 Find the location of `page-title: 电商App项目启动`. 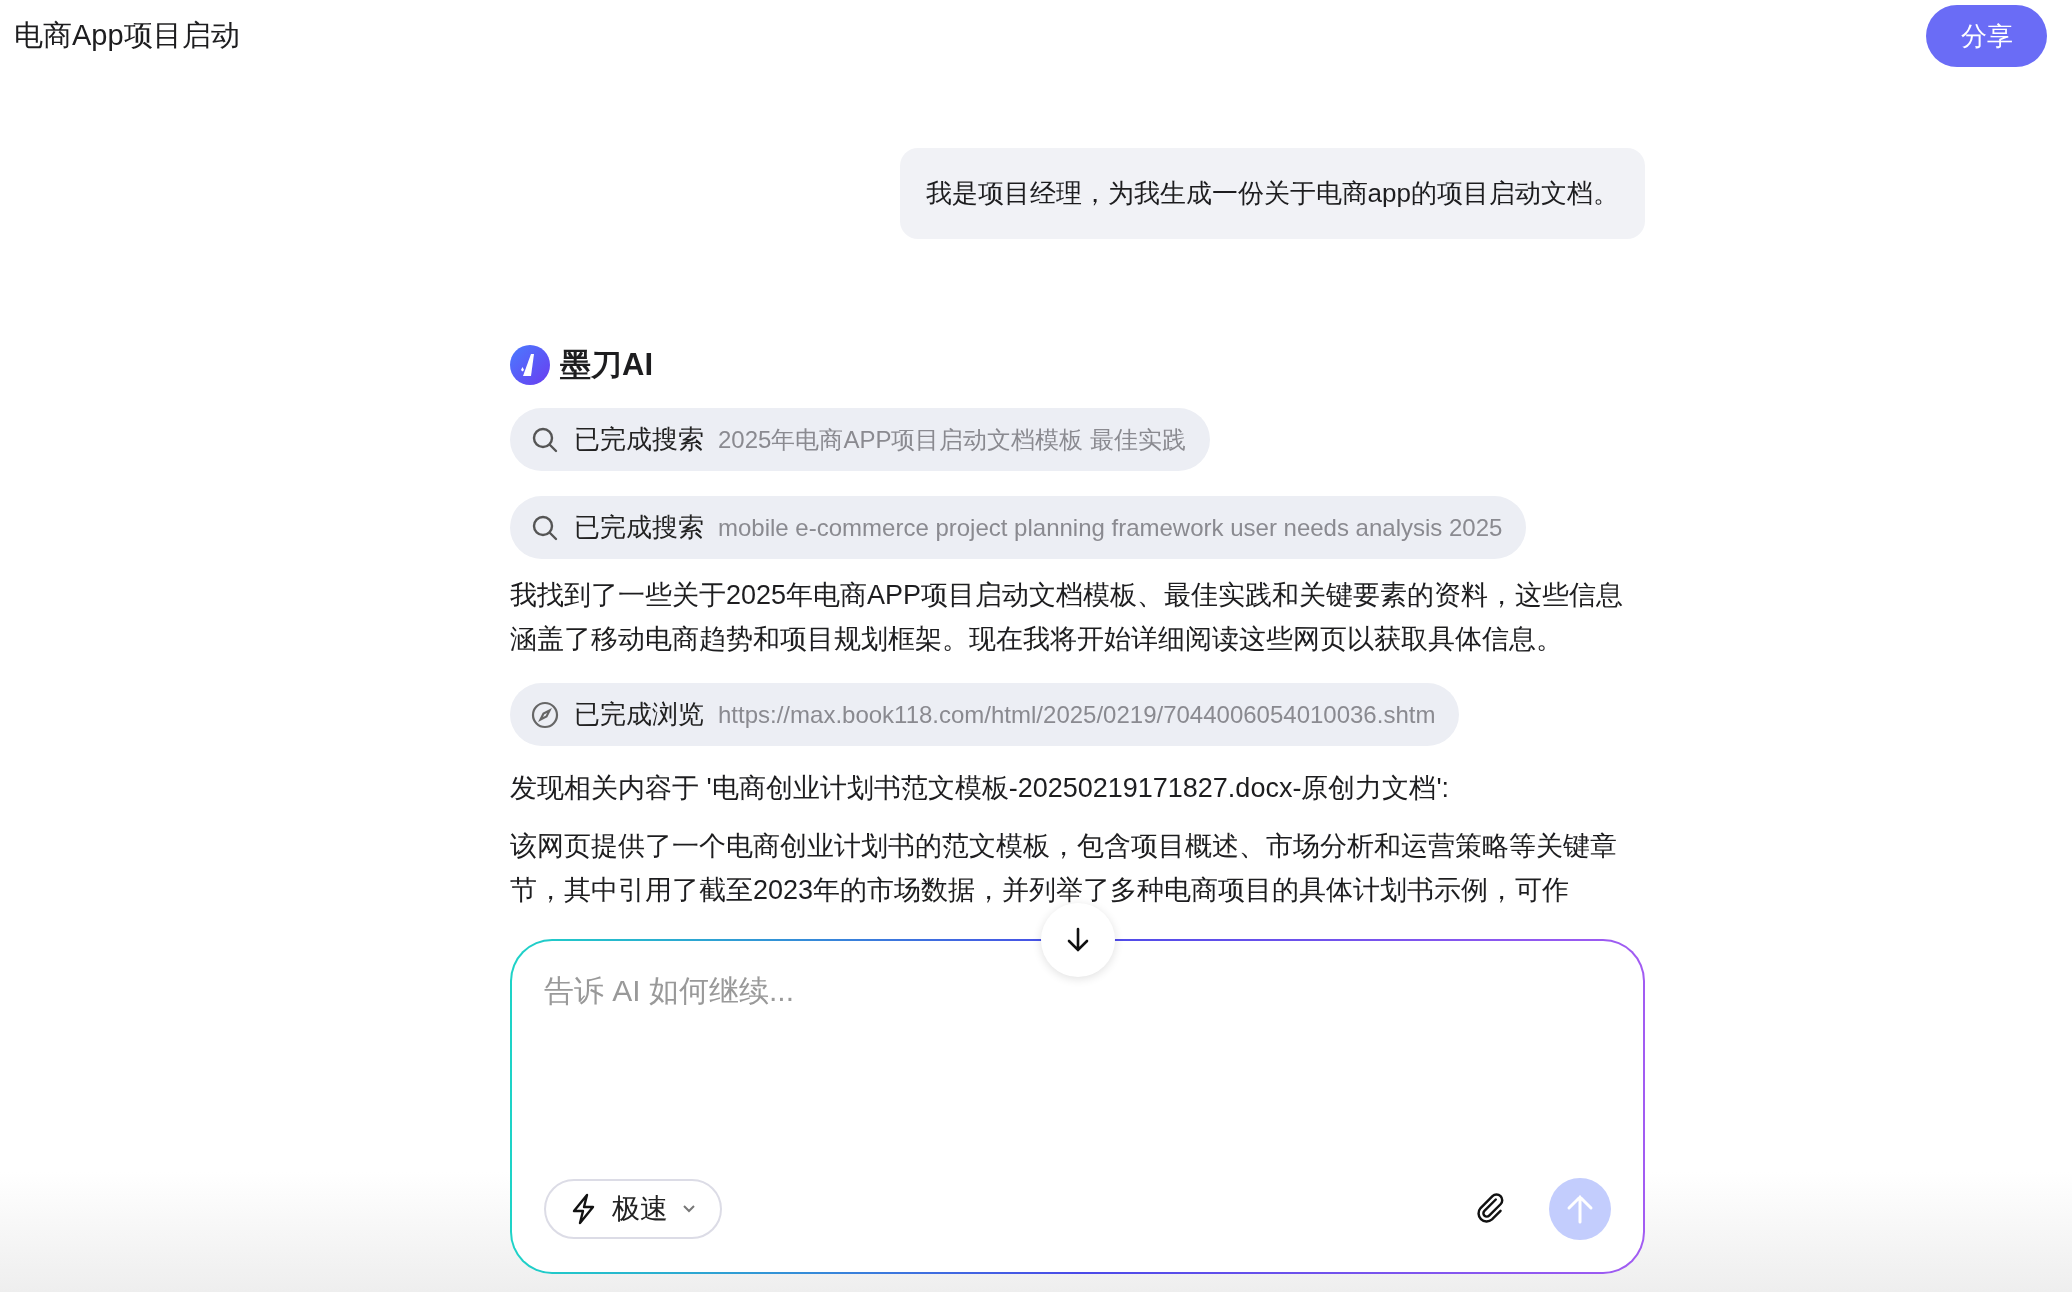

page-title: 电商App项目启动 is located at coordinates (127, 35).